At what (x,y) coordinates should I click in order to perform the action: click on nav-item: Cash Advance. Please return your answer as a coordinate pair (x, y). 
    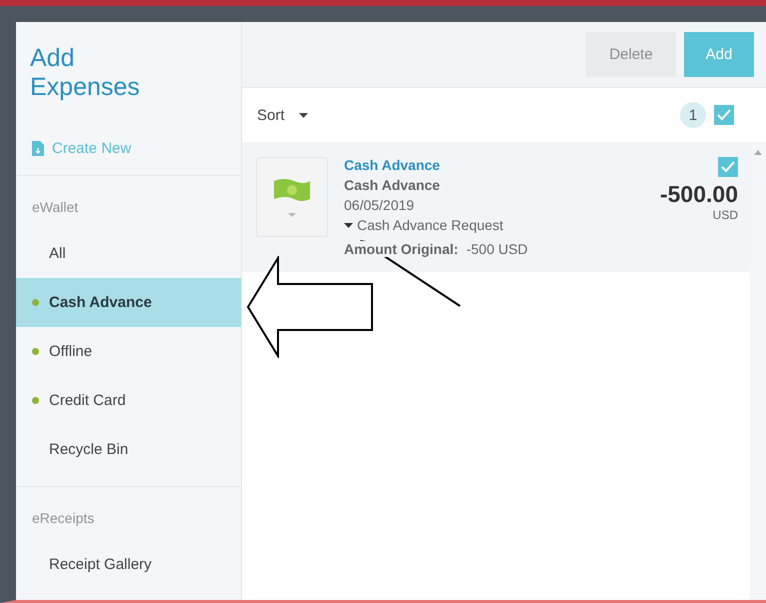
    Looking at the image, I should click on (128, 302).